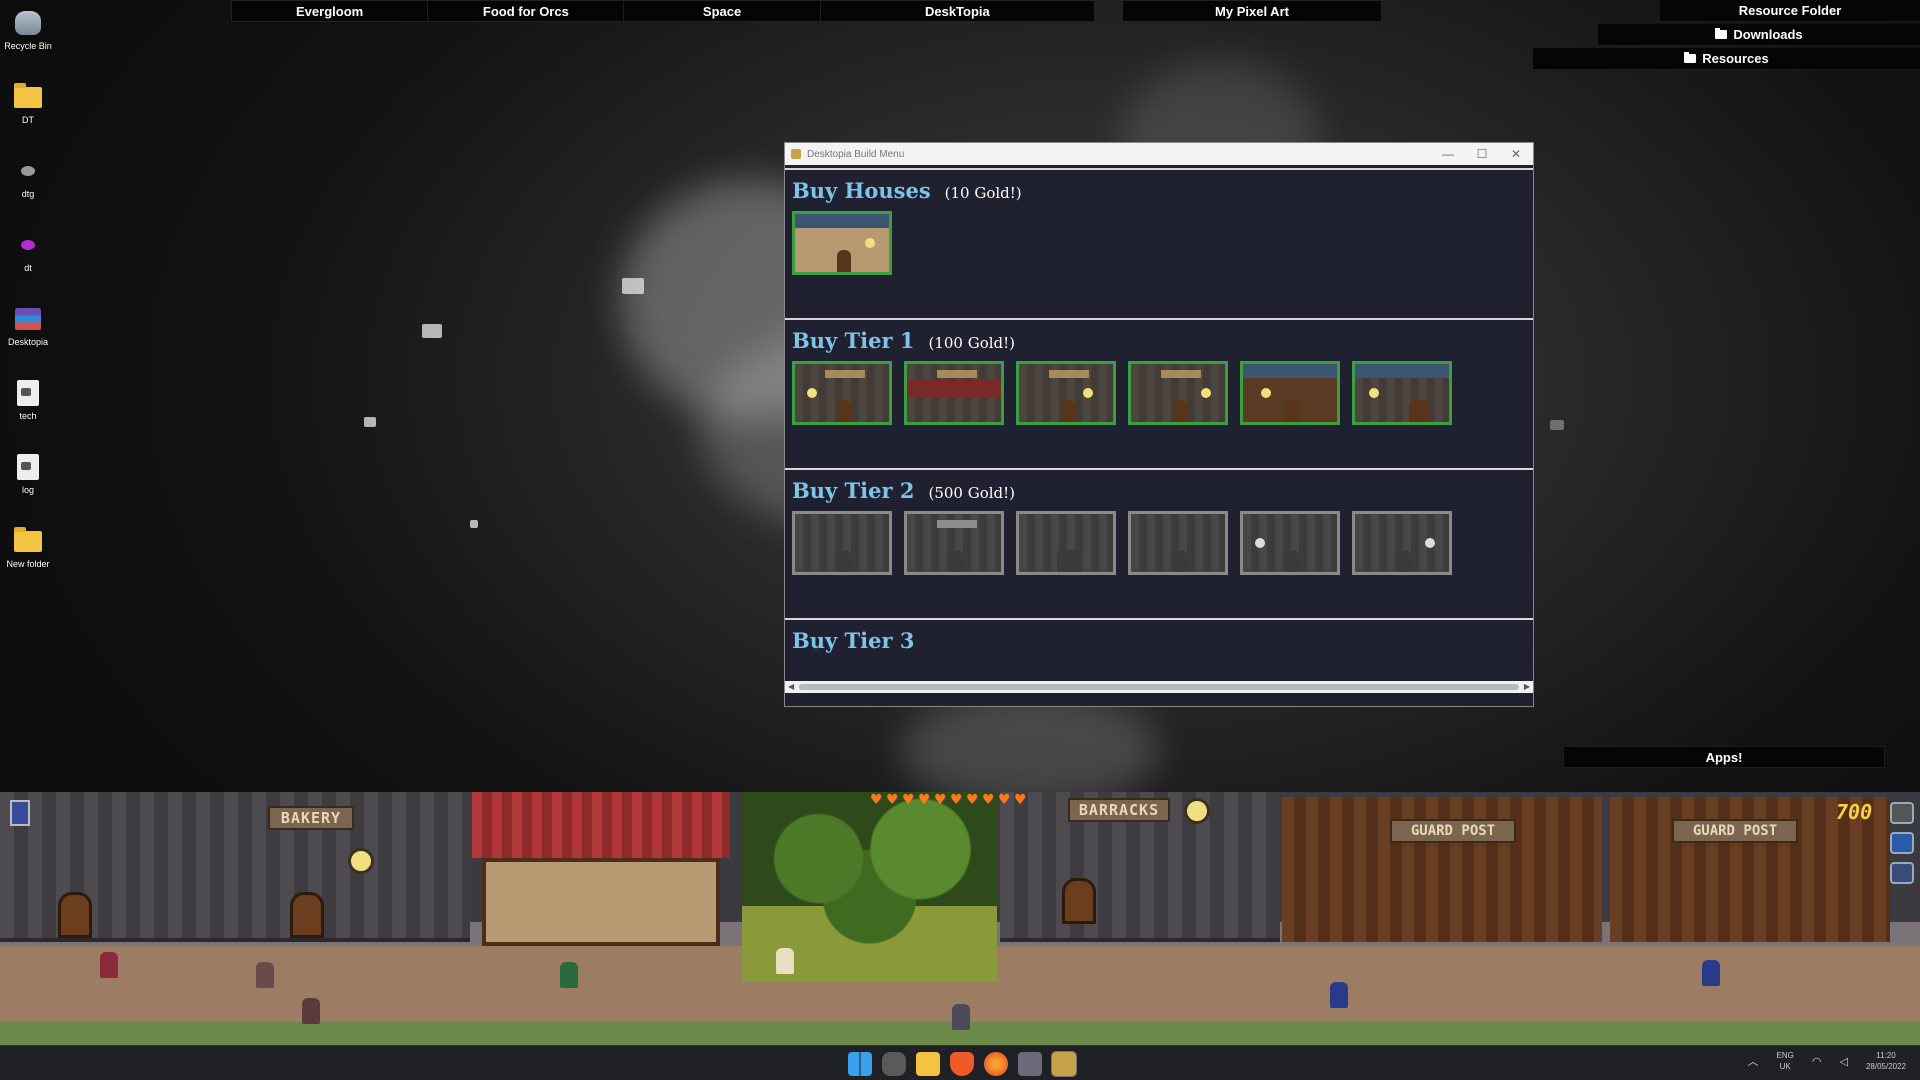 The width and height of the screenshot is (1920, 1080). What do you see at coordinates (1726, 59) in the screenshot?
I see `resources-button: Resources` at bounding box center [1726, 59].